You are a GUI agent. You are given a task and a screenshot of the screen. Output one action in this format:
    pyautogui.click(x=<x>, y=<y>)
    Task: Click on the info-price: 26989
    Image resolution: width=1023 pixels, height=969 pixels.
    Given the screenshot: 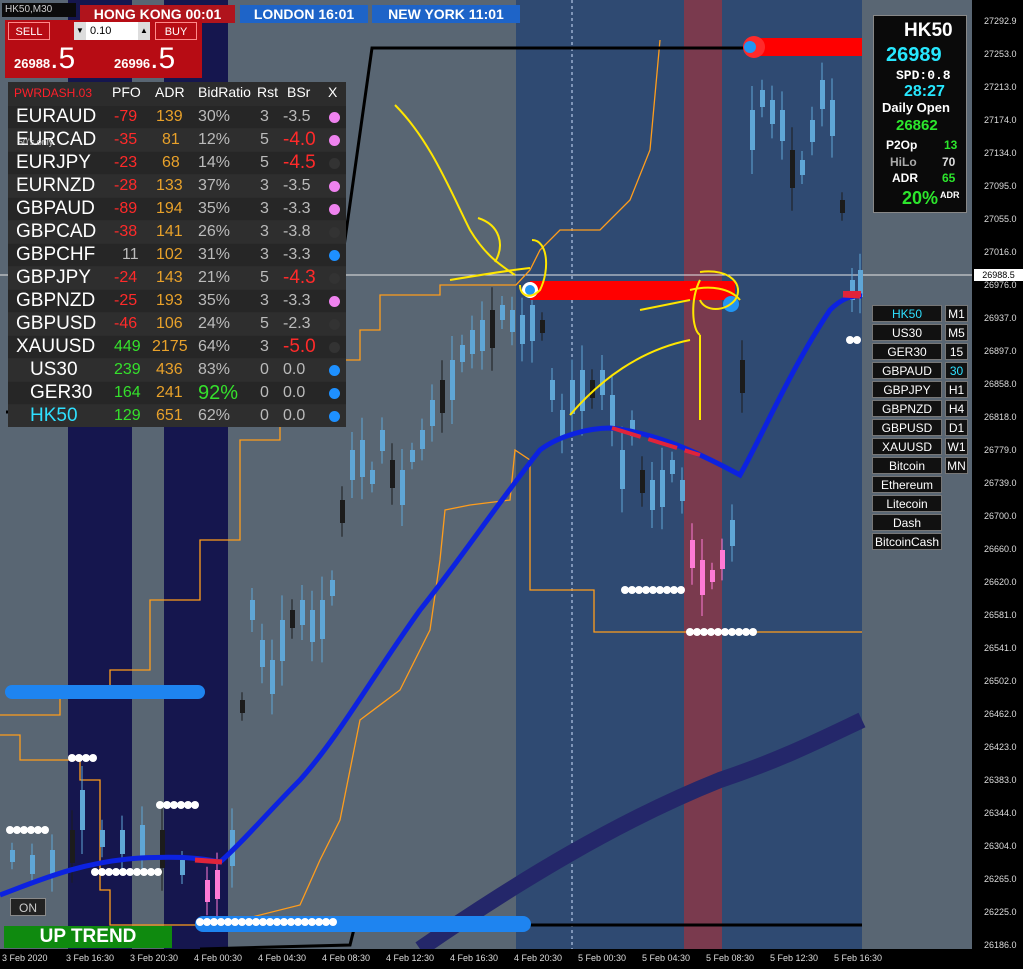 What is the action you would take?
    pyautogui.click(x=914, y=55)
    